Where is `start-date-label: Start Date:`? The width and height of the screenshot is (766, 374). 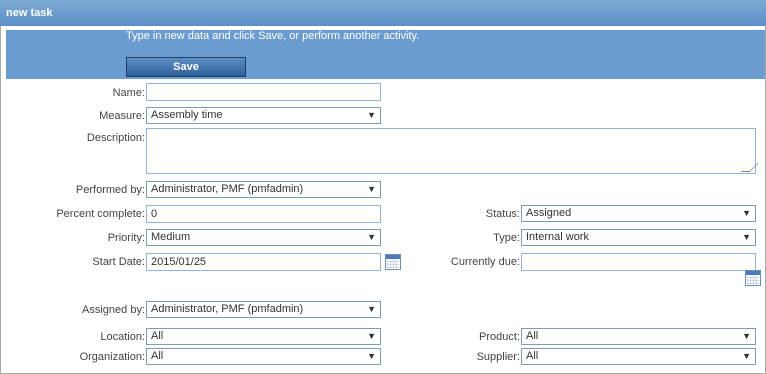 start-date-label: Start Date: is located at coordinates (118, 262).